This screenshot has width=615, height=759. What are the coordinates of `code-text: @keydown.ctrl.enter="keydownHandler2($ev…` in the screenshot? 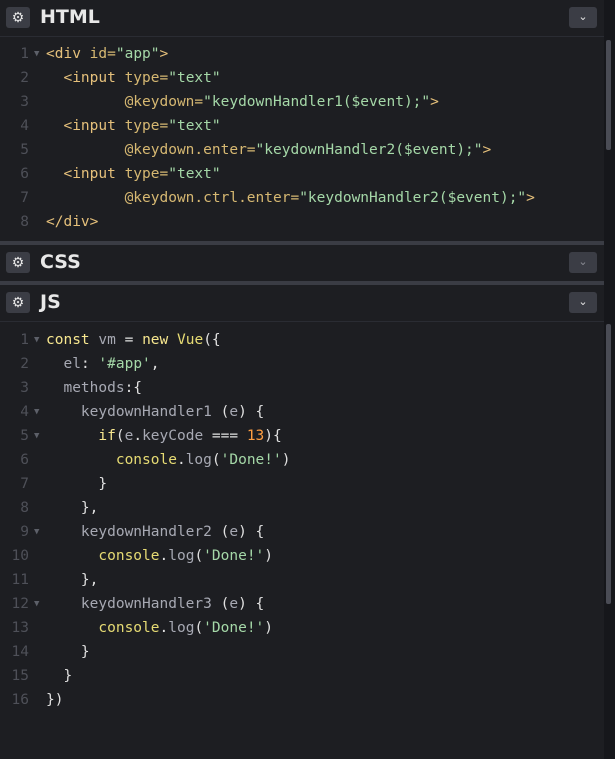 It's located at (290, 198).